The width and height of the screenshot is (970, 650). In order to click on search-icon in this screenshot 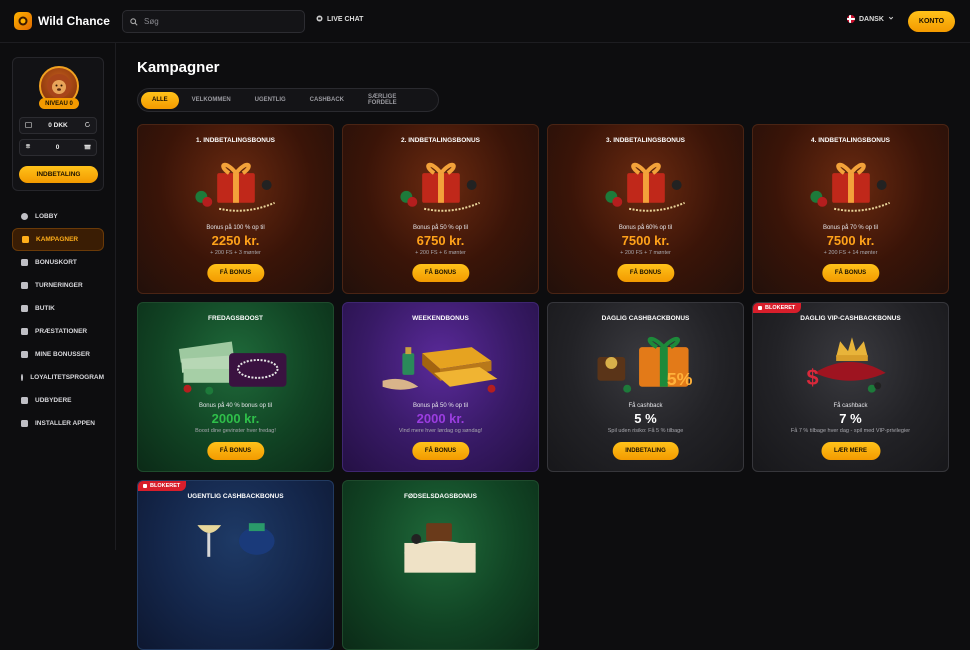, I will do `click(134, 22)`.